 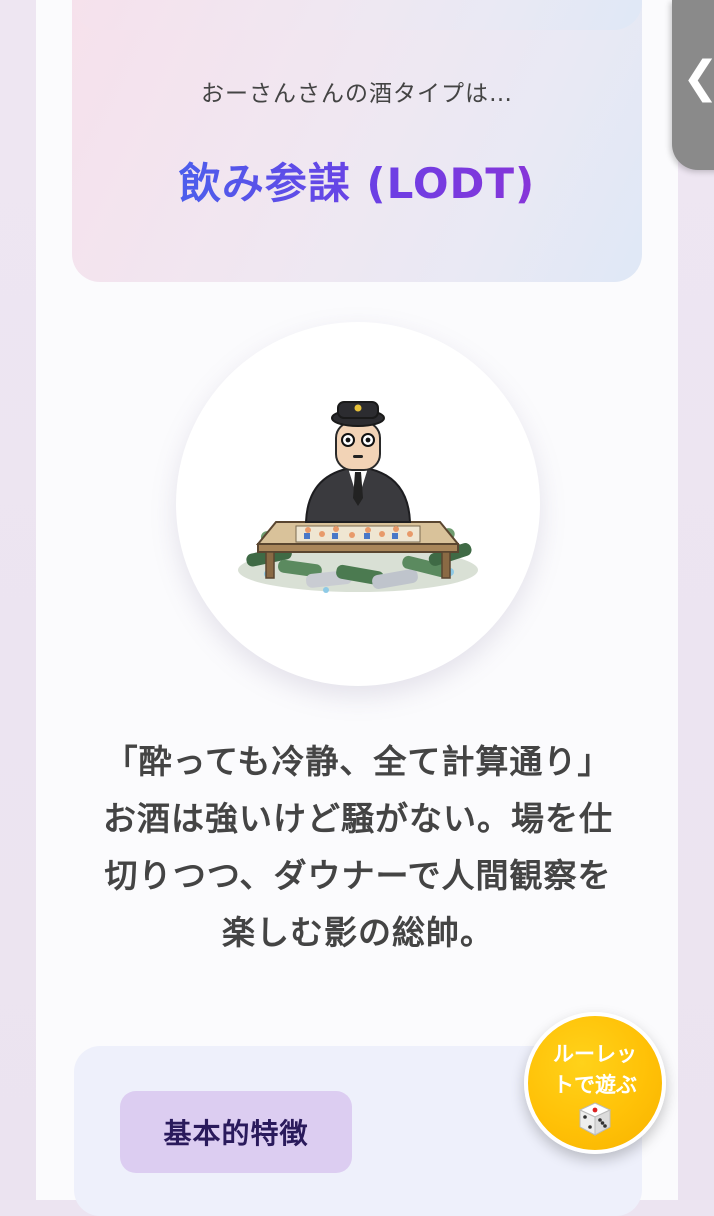 What do you see at coordinates (595, 1054) in the screenshot?
I see `roulette-label-line1: ルーレッ` at bounding box center [595, 1054].